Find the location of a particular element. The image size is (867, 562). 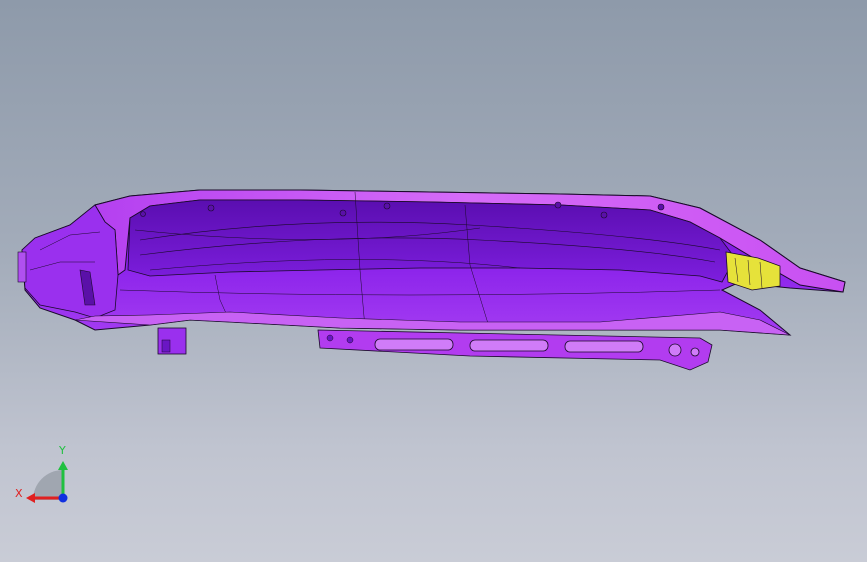

coordinate-triad is located at coordinates (47, 482).